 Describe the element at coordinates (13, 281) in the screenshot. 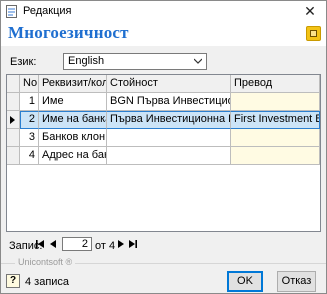

I see `help-icon: ?` at that location.